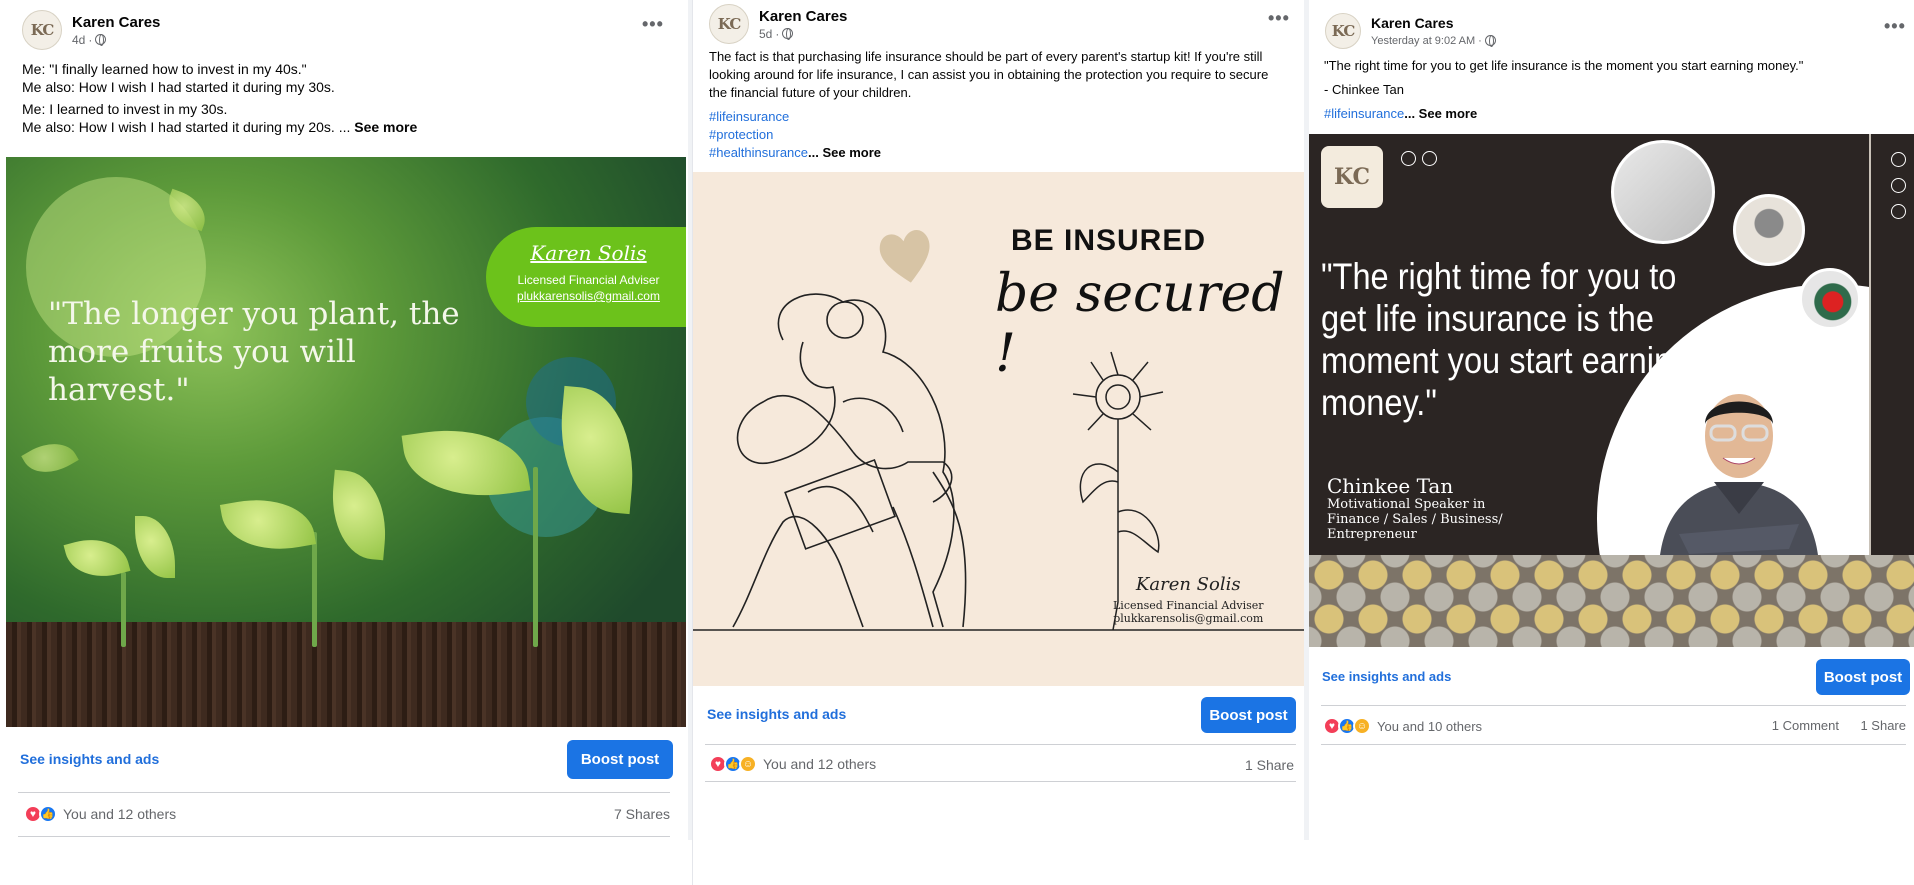 The height and width of the screenshot is (885, 1914). Describe the element at coordinates (346, 674) in the screenshot. I see `soil` at that location.